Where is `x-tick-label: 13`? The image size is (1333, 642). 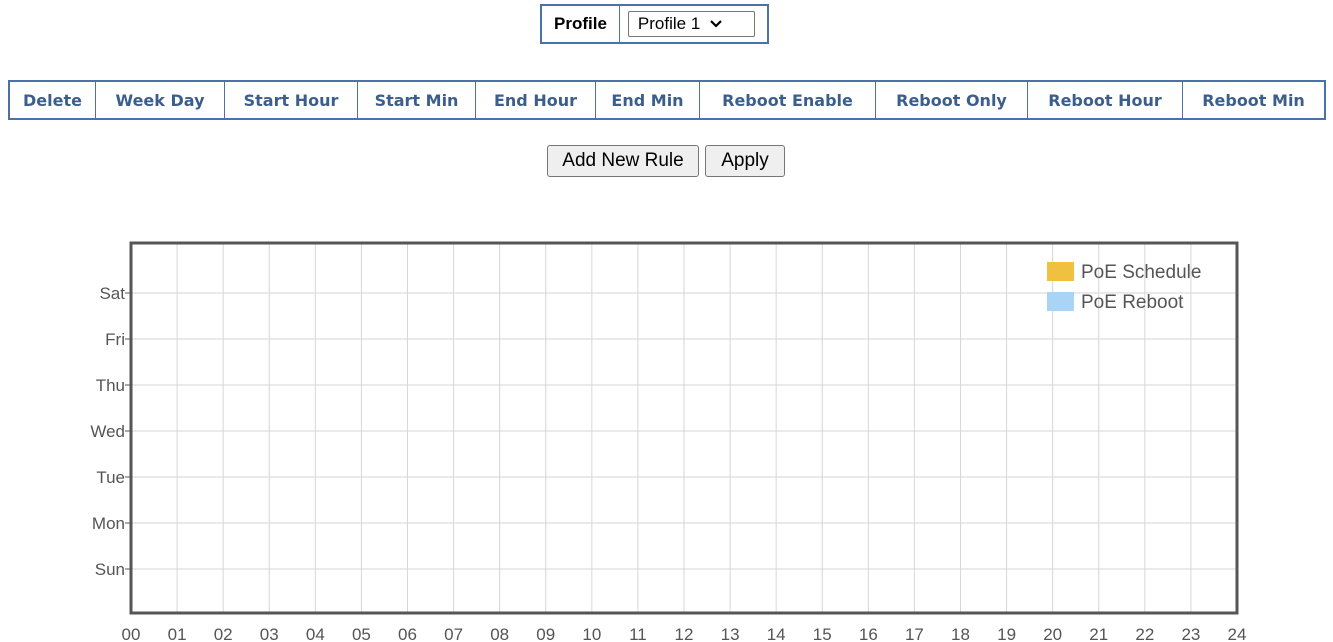
x-tick-label: 13 is located at coordinates (730, 633).